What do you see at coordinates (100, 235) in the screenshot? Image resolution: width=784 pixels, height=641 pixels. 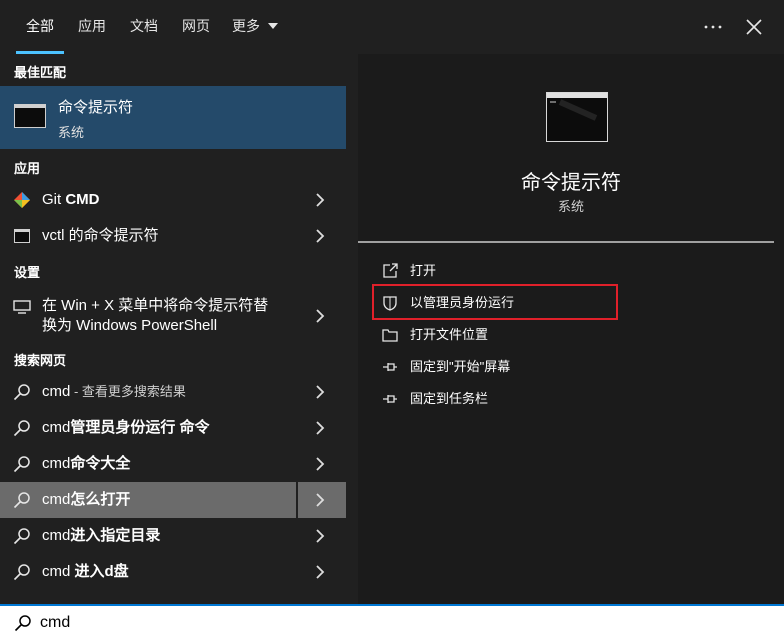 I see `list-item-label: vctl 的命令提示符` at bounding box center [100, 235].